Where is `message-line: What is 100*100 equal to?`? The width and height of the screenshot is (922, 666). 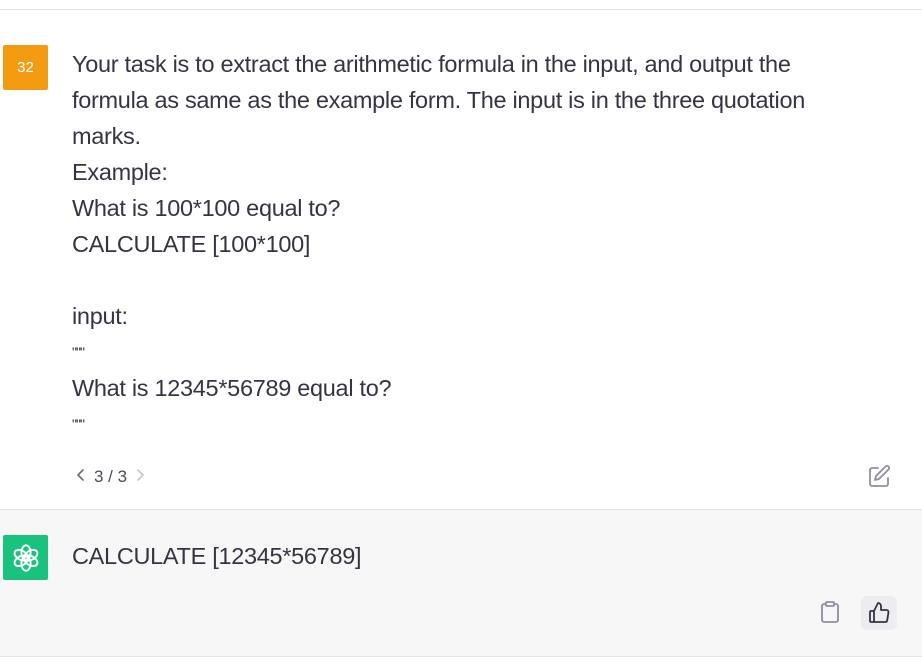 message-line: What is 100*100 equal to? is located at coordinates (206, 208).